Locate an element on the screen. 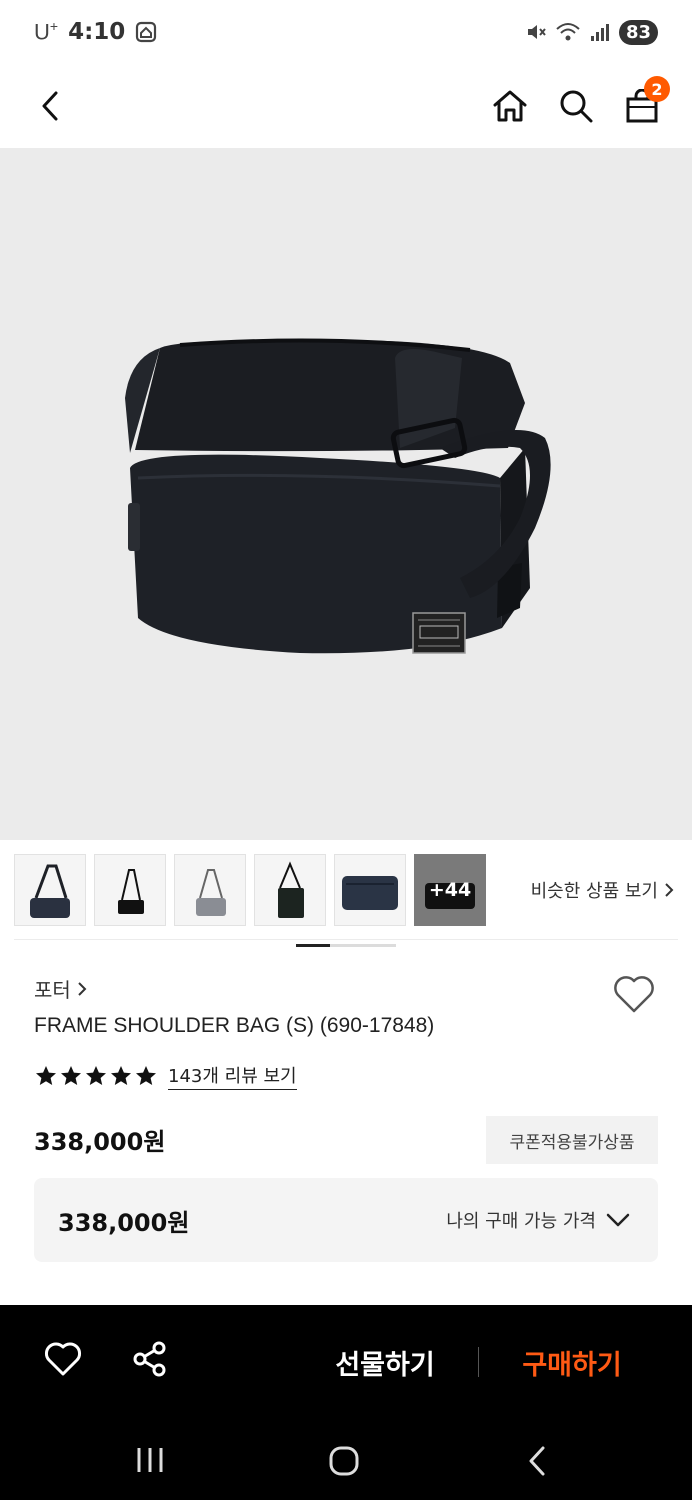  wifi-icon is located at coordinates (568, 32).